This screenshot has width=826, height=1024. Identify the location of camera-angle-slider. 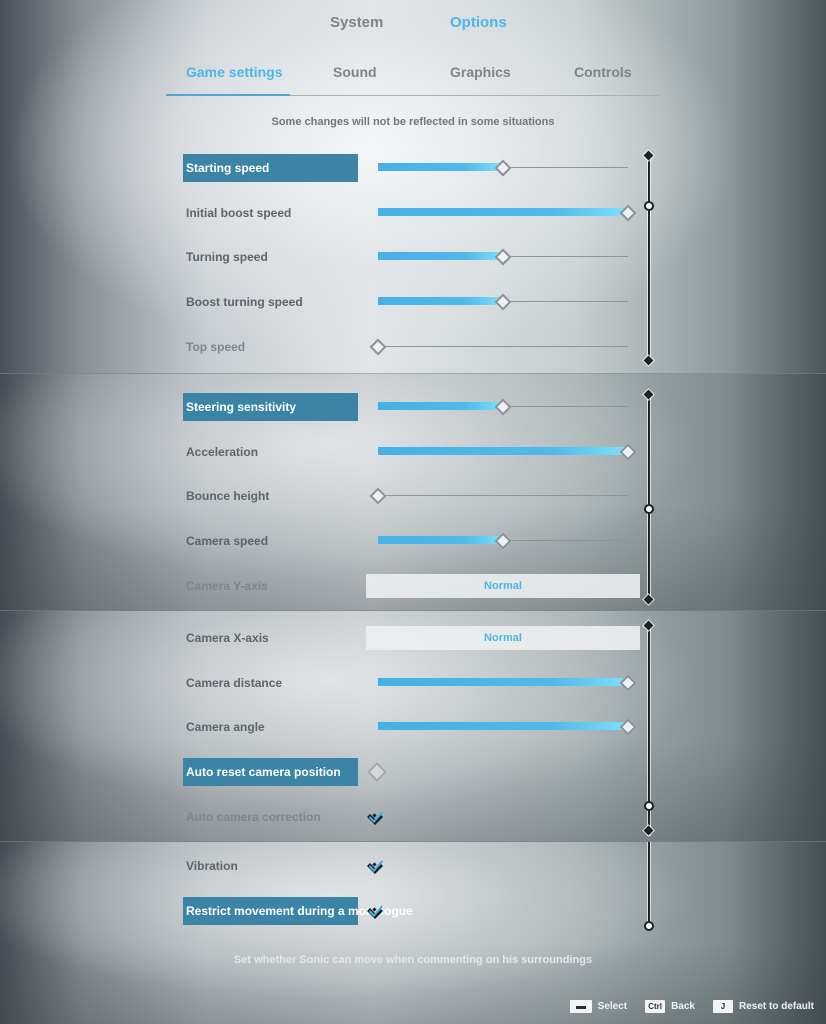
(507, 727).